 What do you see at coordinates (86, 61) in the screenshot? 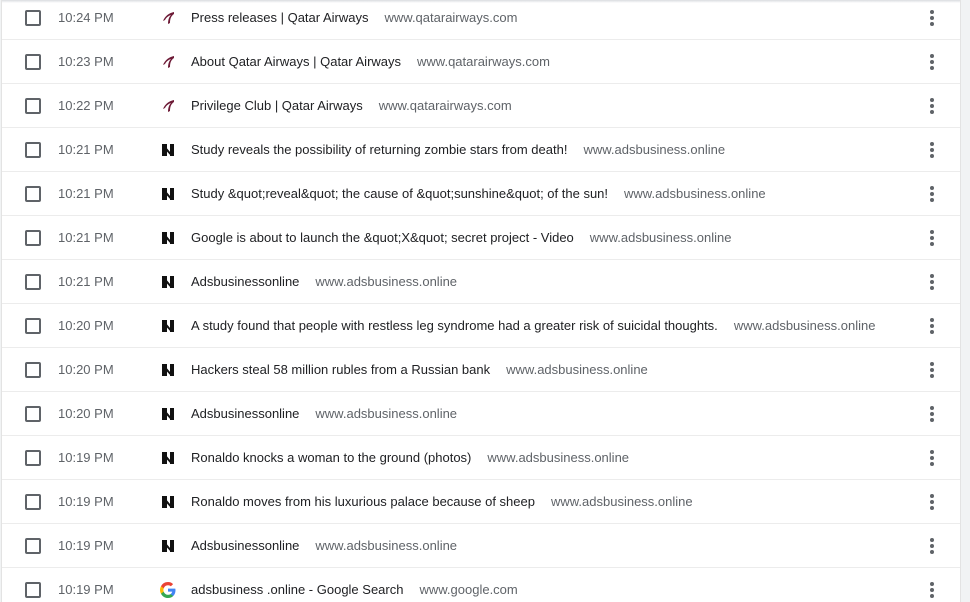
I see `visit-time: 10:23 PM` at bounding box center [86, 61].